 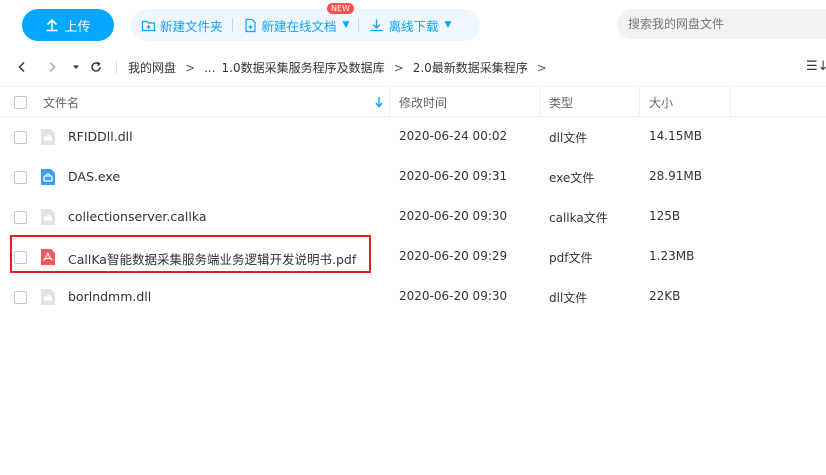 I want to click on exe-file-icon, so click(x=48, y=177).